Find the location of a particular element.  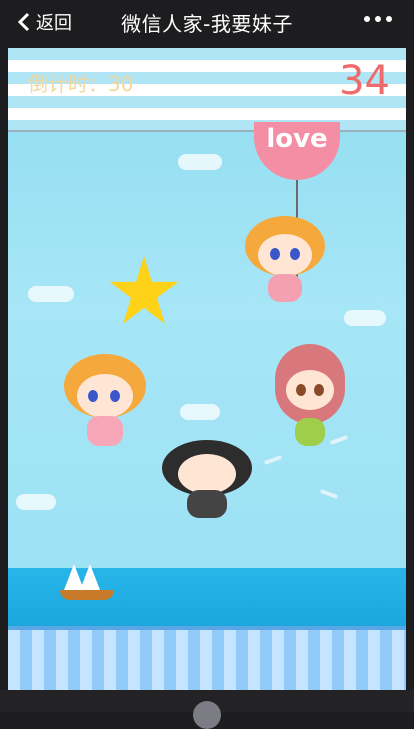

back-button: 返回 is located at coordinates (45, 22).